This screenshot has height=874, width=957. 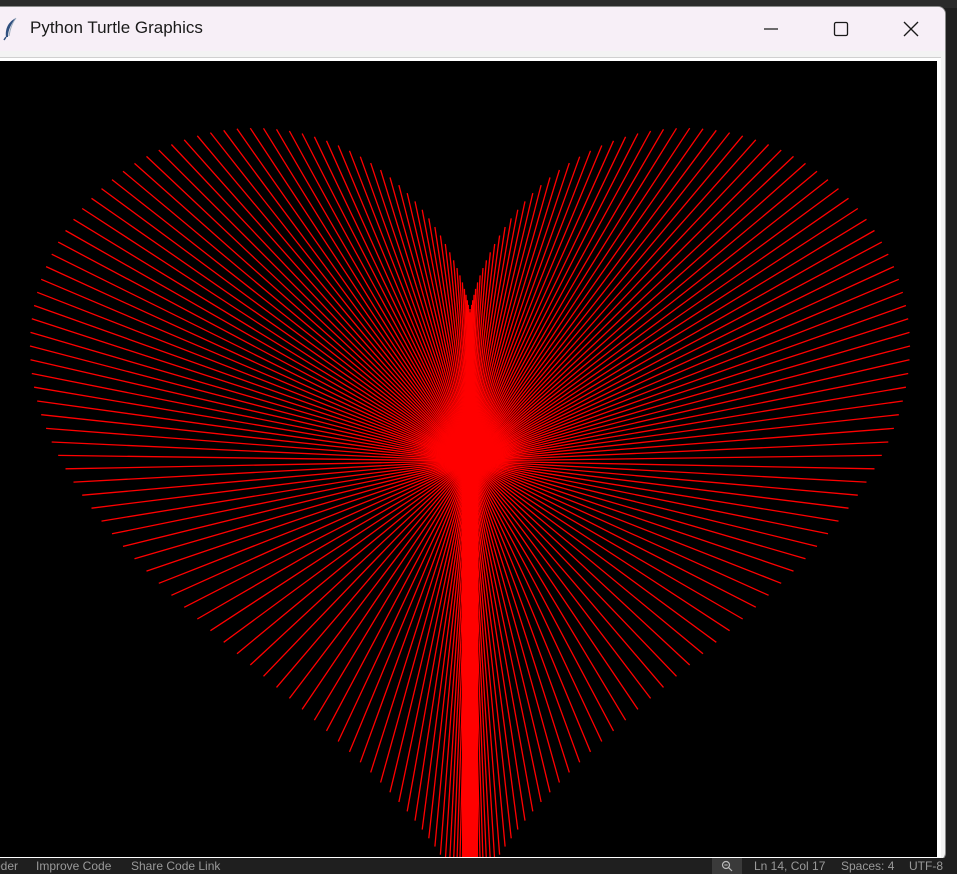 I want to click on maximize-button, so click(x=841, y=29).